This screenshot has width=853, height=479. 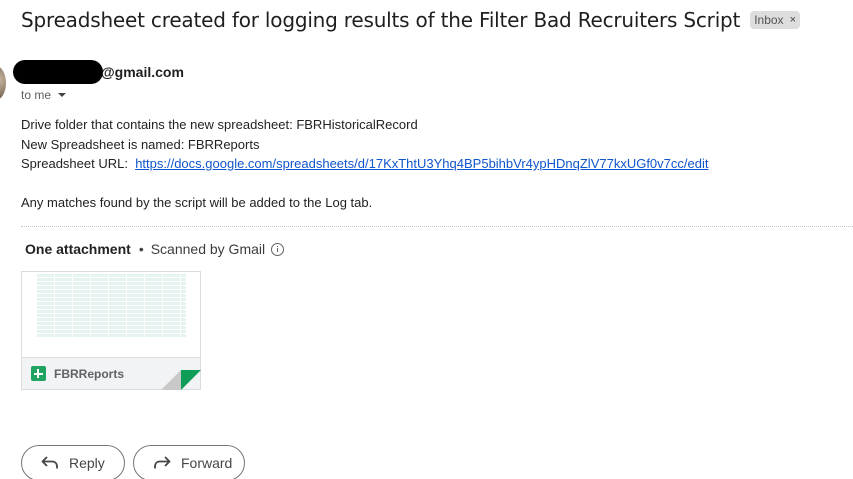 I want to click on attachment-card: FBRReports, so click(x=111, y=330).